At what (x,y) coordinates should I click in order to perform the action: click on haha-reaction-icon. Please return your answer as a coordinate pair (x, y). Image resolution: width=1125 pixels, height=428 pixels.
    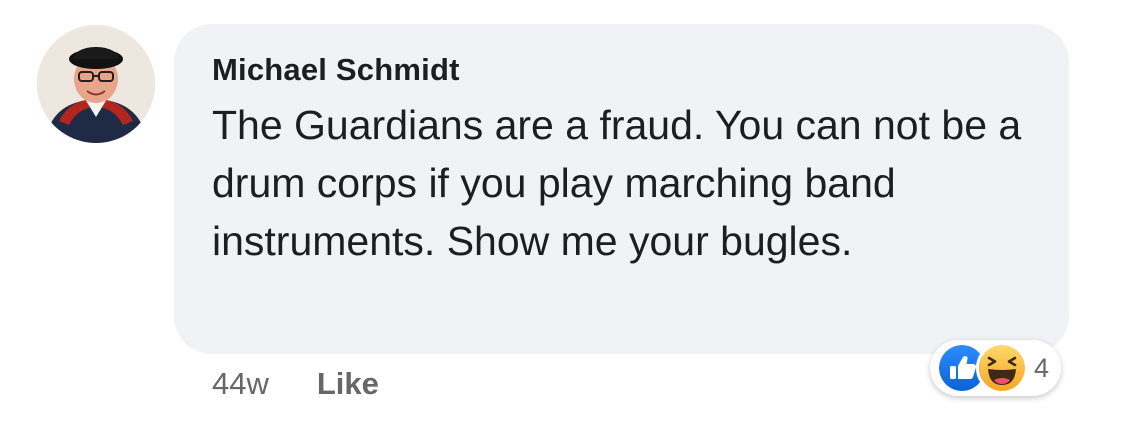
    Looking at the image, I should click on (1002, 368).